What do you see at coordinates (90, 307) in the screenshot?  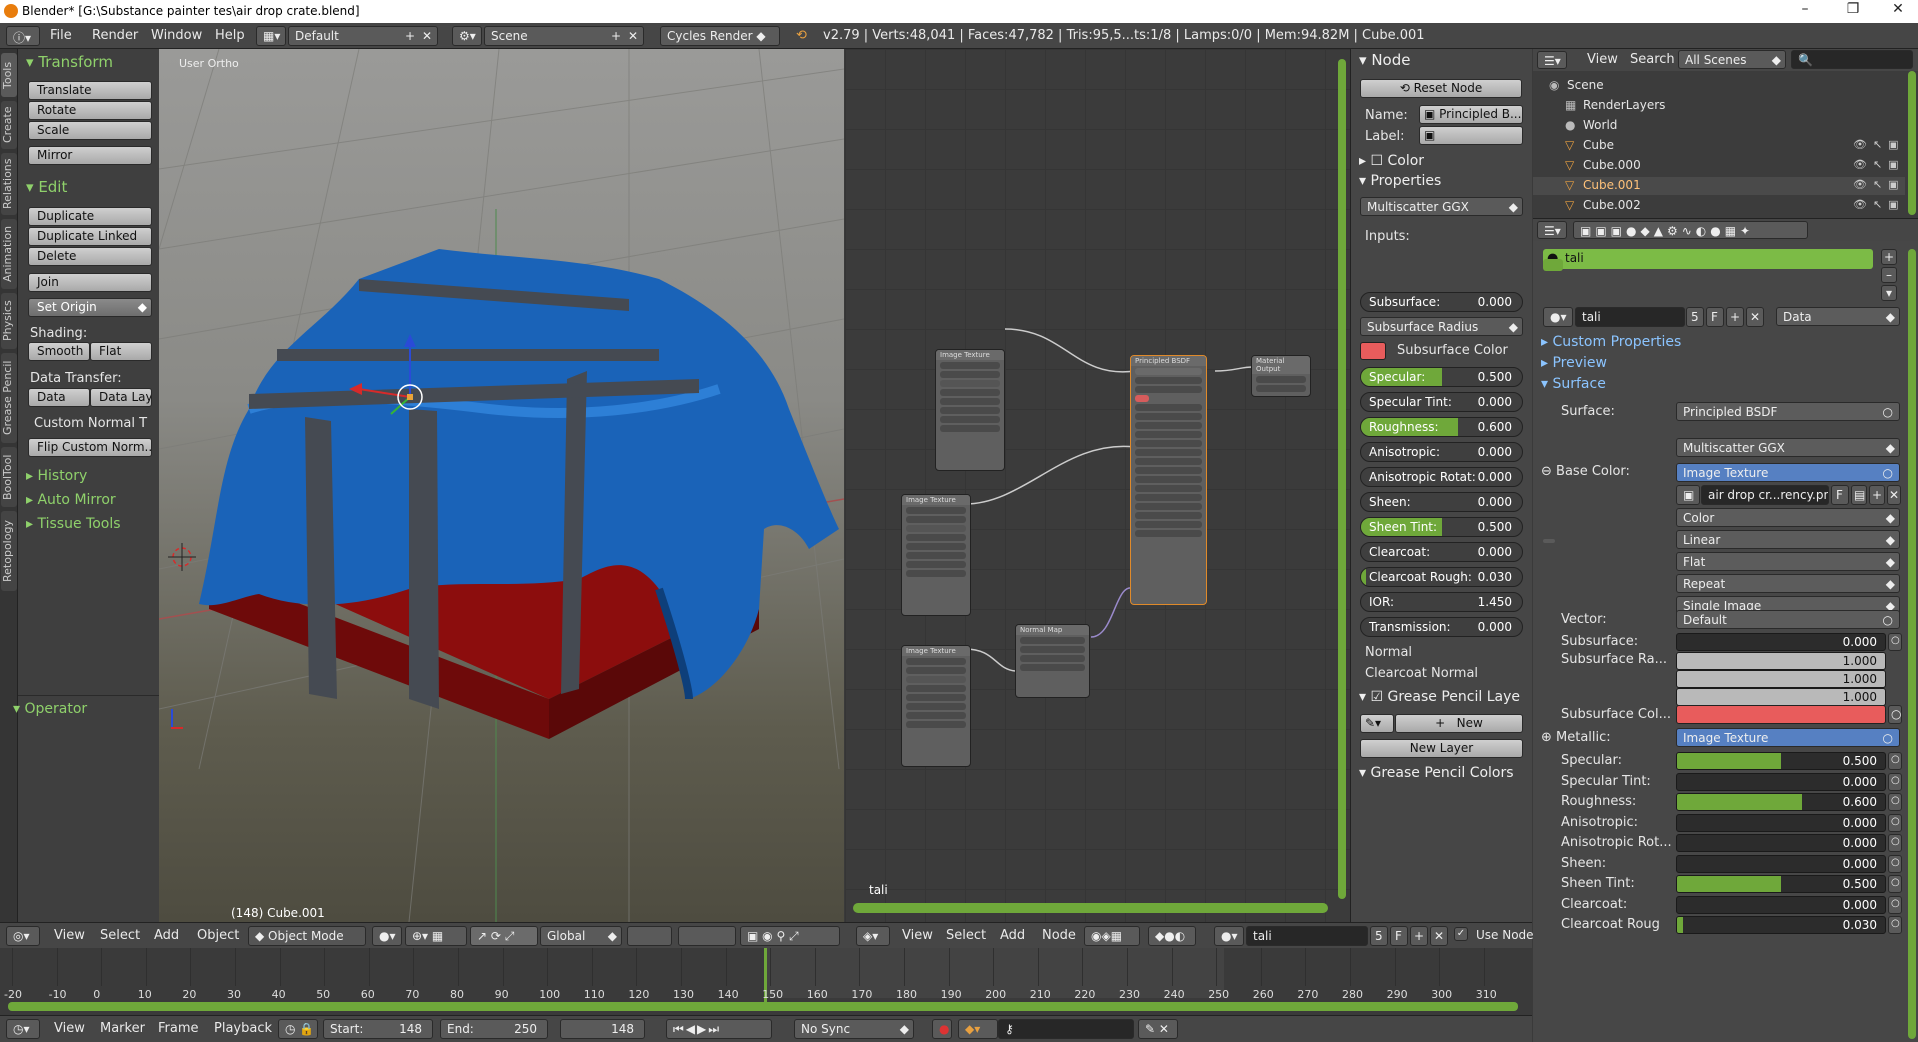 I see `set-origin-select: Set Origin ◆` at bounding box center [90, 307].